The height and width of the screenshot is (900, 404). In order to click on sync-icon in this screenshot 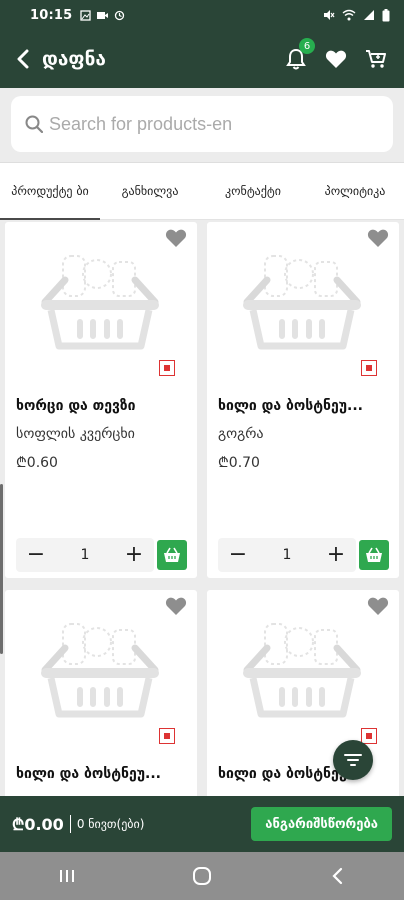, I will do `click(120, 15)`.